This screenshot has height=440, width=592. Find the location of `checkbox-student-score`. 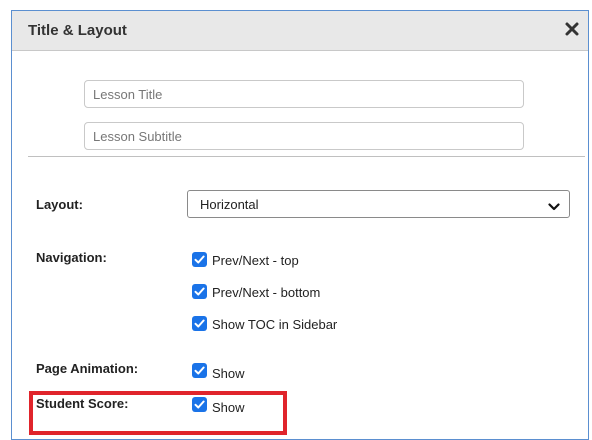

checkbox-student-score is located at coordinates (199, 404).